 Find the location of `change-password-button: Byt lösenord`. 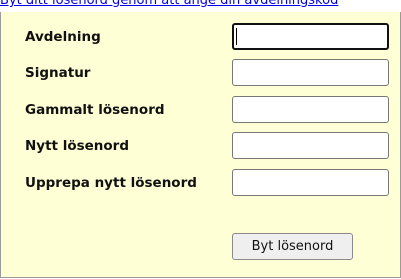

change-password-button: Byt lösenord is located at coordinates (292, 246).